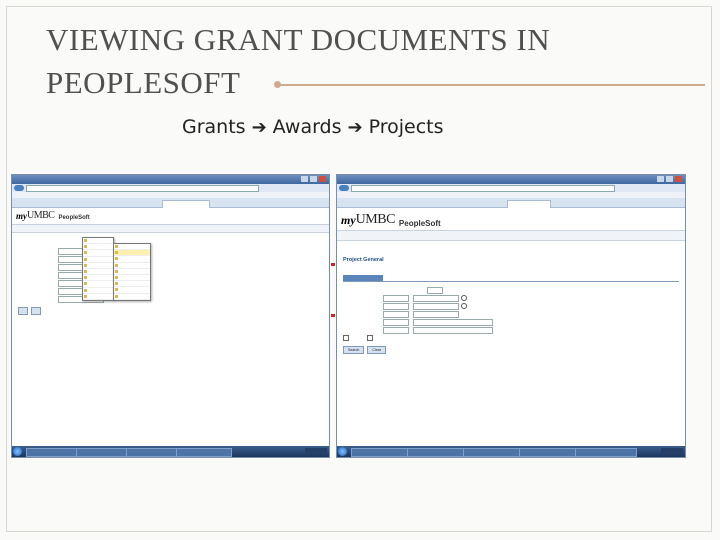 This screenshot has width=720, height=540. I want to click on ps-content: Project General Search Clear, so click(511, 299).